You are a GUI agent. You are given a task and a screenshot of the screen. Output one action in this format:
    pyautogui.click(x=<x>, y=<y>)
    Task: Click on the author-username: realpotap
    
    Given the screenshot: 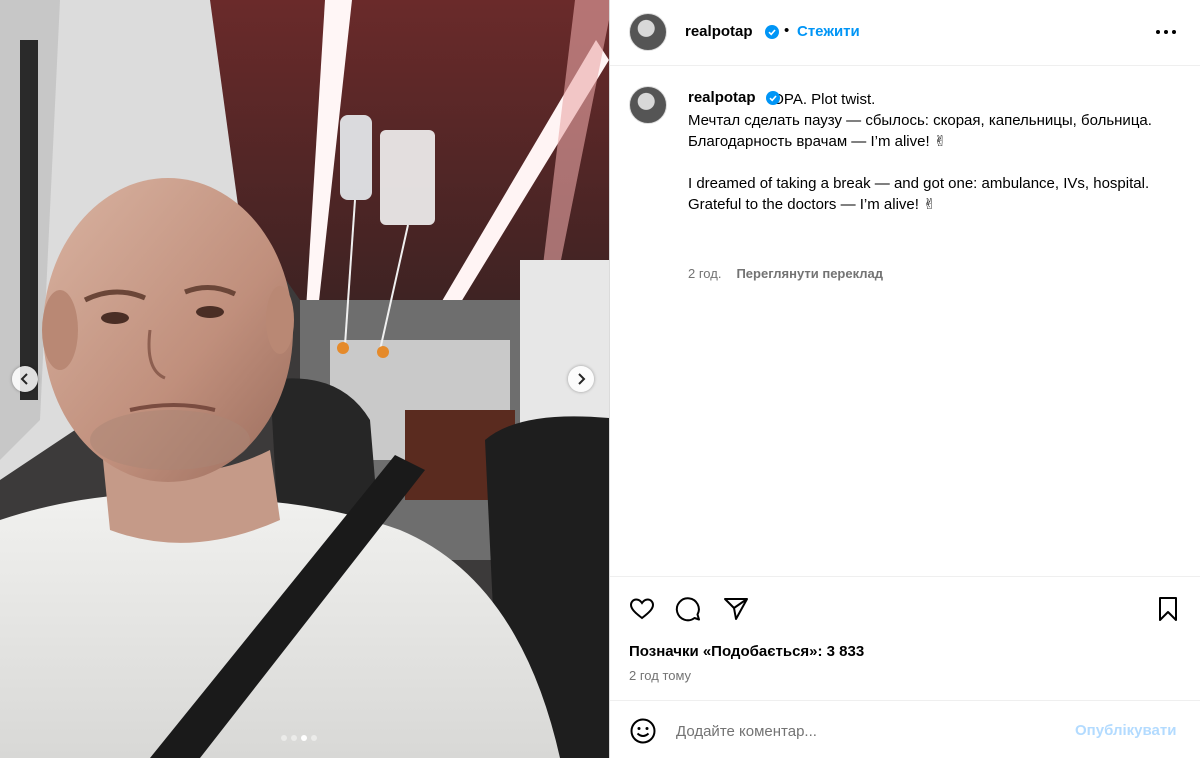 What is the action you would take?
    pyautogui.click(x=719, y=31)
    